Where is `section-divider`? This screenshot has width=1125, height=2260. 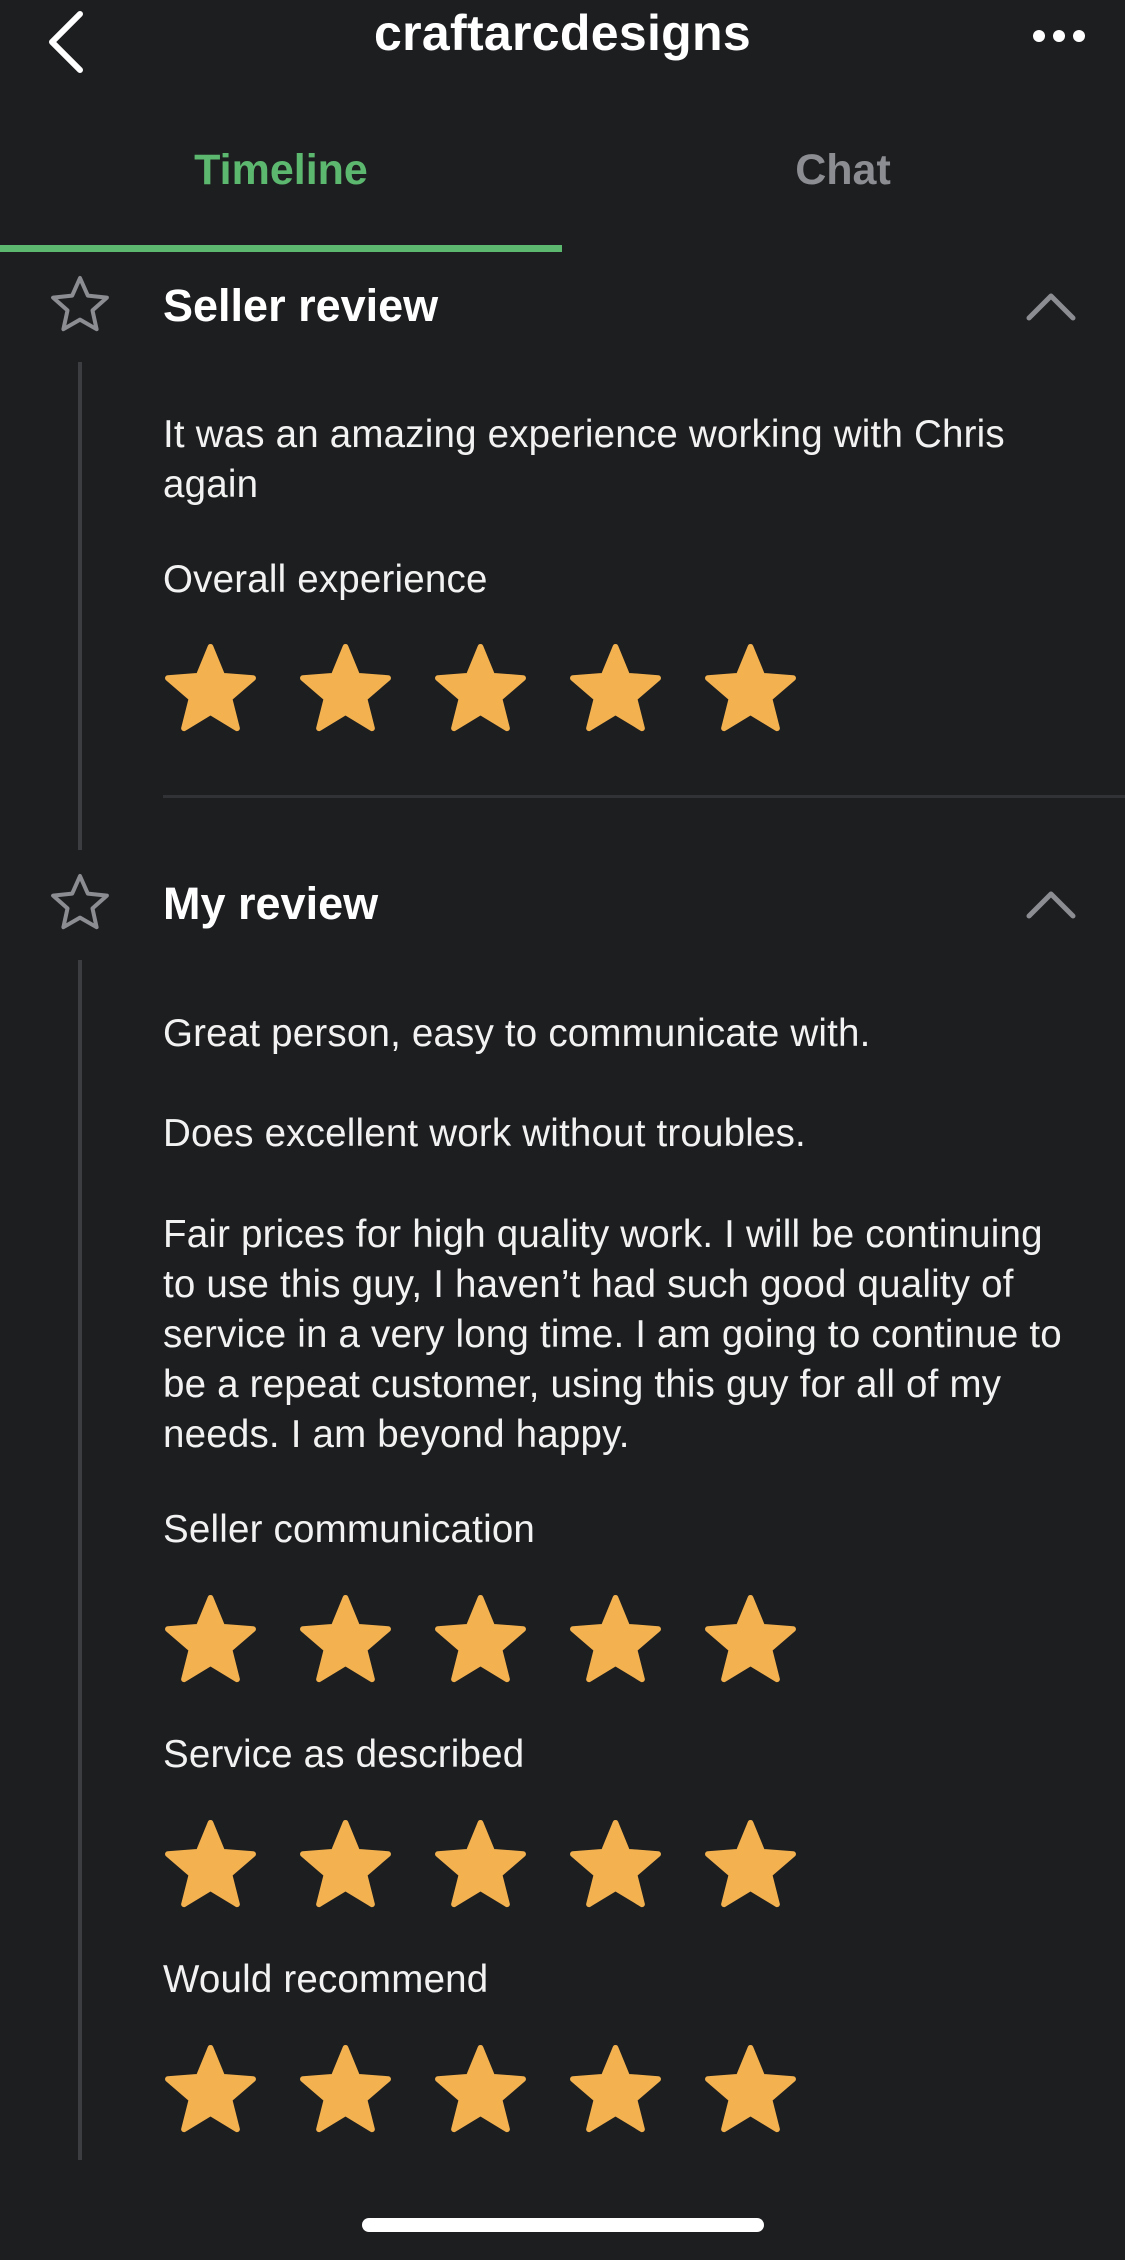 section-divider is located at coordinates (644, 796).